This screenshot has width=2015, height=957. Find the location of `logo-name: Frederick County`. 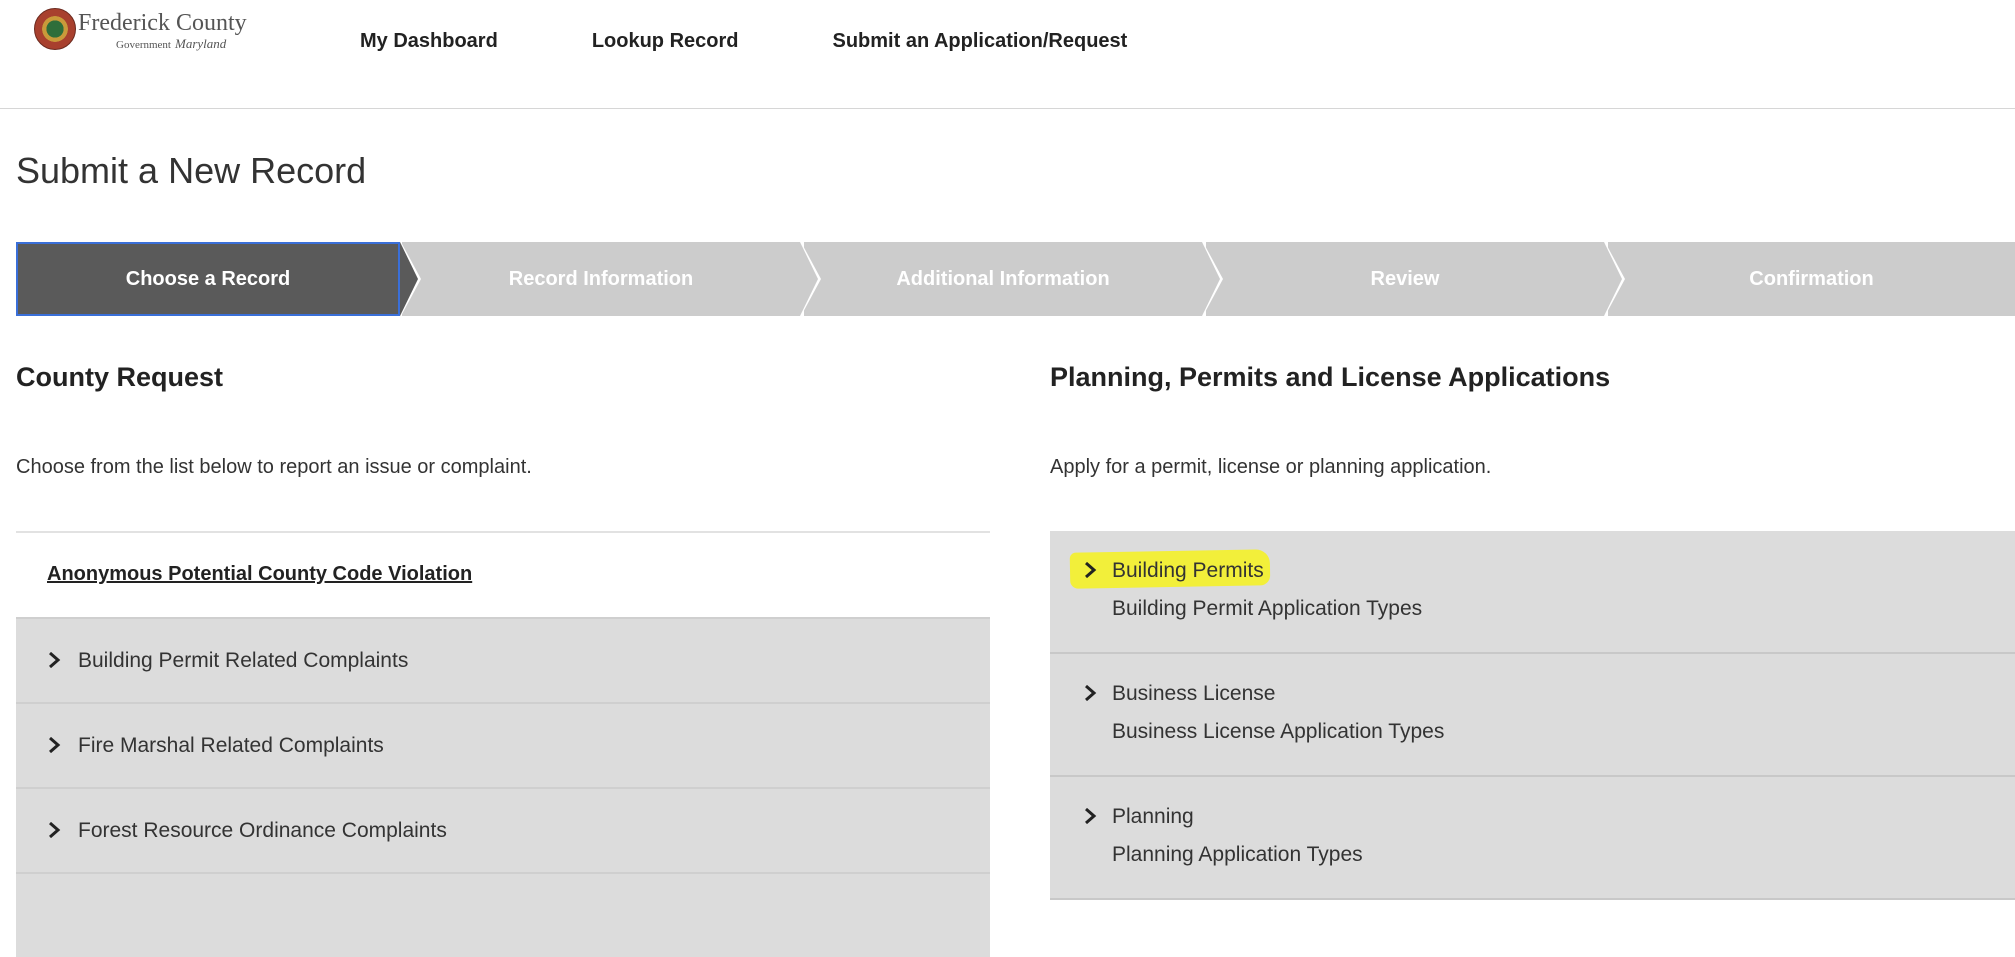

logo-name: Frederick County is located at coordinates (162, 23).